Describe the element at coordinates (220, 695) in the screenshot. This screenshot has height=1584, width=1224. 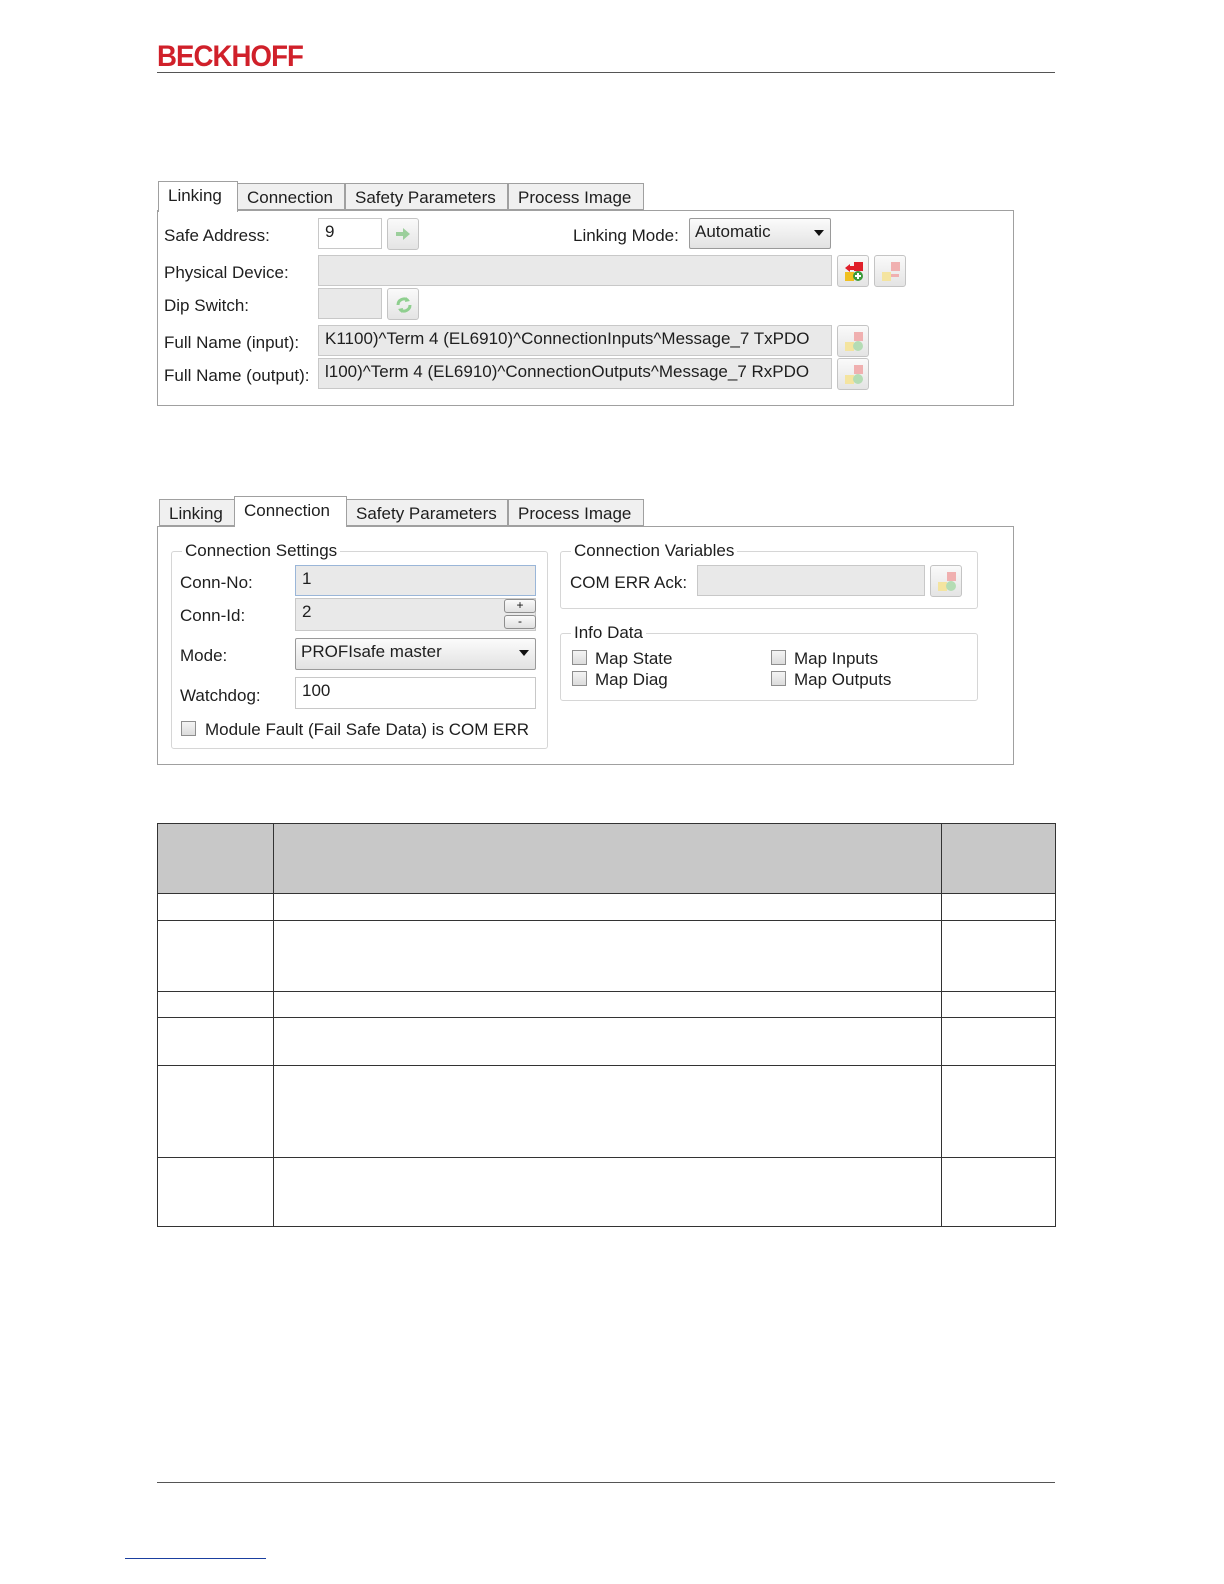
I see `watchdog-label: Watchdog:` at that location.